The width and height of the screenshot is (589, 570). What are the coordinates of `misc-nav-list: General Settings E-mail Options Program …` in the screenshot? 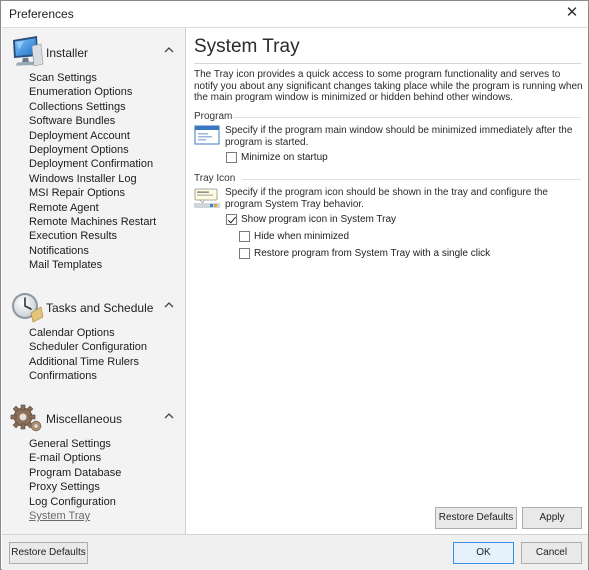 It's located at (104, 480).